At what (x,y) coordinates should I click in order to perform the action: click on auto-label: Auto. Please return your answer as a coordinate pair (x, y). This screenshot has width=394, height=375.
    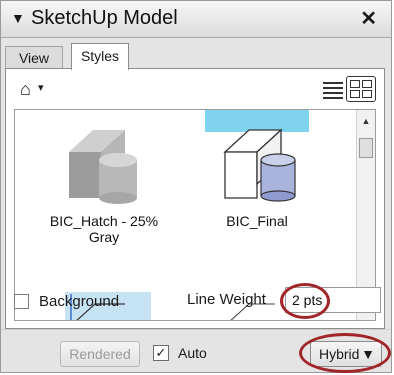
    Looking at the image, I should click on (192, 353).